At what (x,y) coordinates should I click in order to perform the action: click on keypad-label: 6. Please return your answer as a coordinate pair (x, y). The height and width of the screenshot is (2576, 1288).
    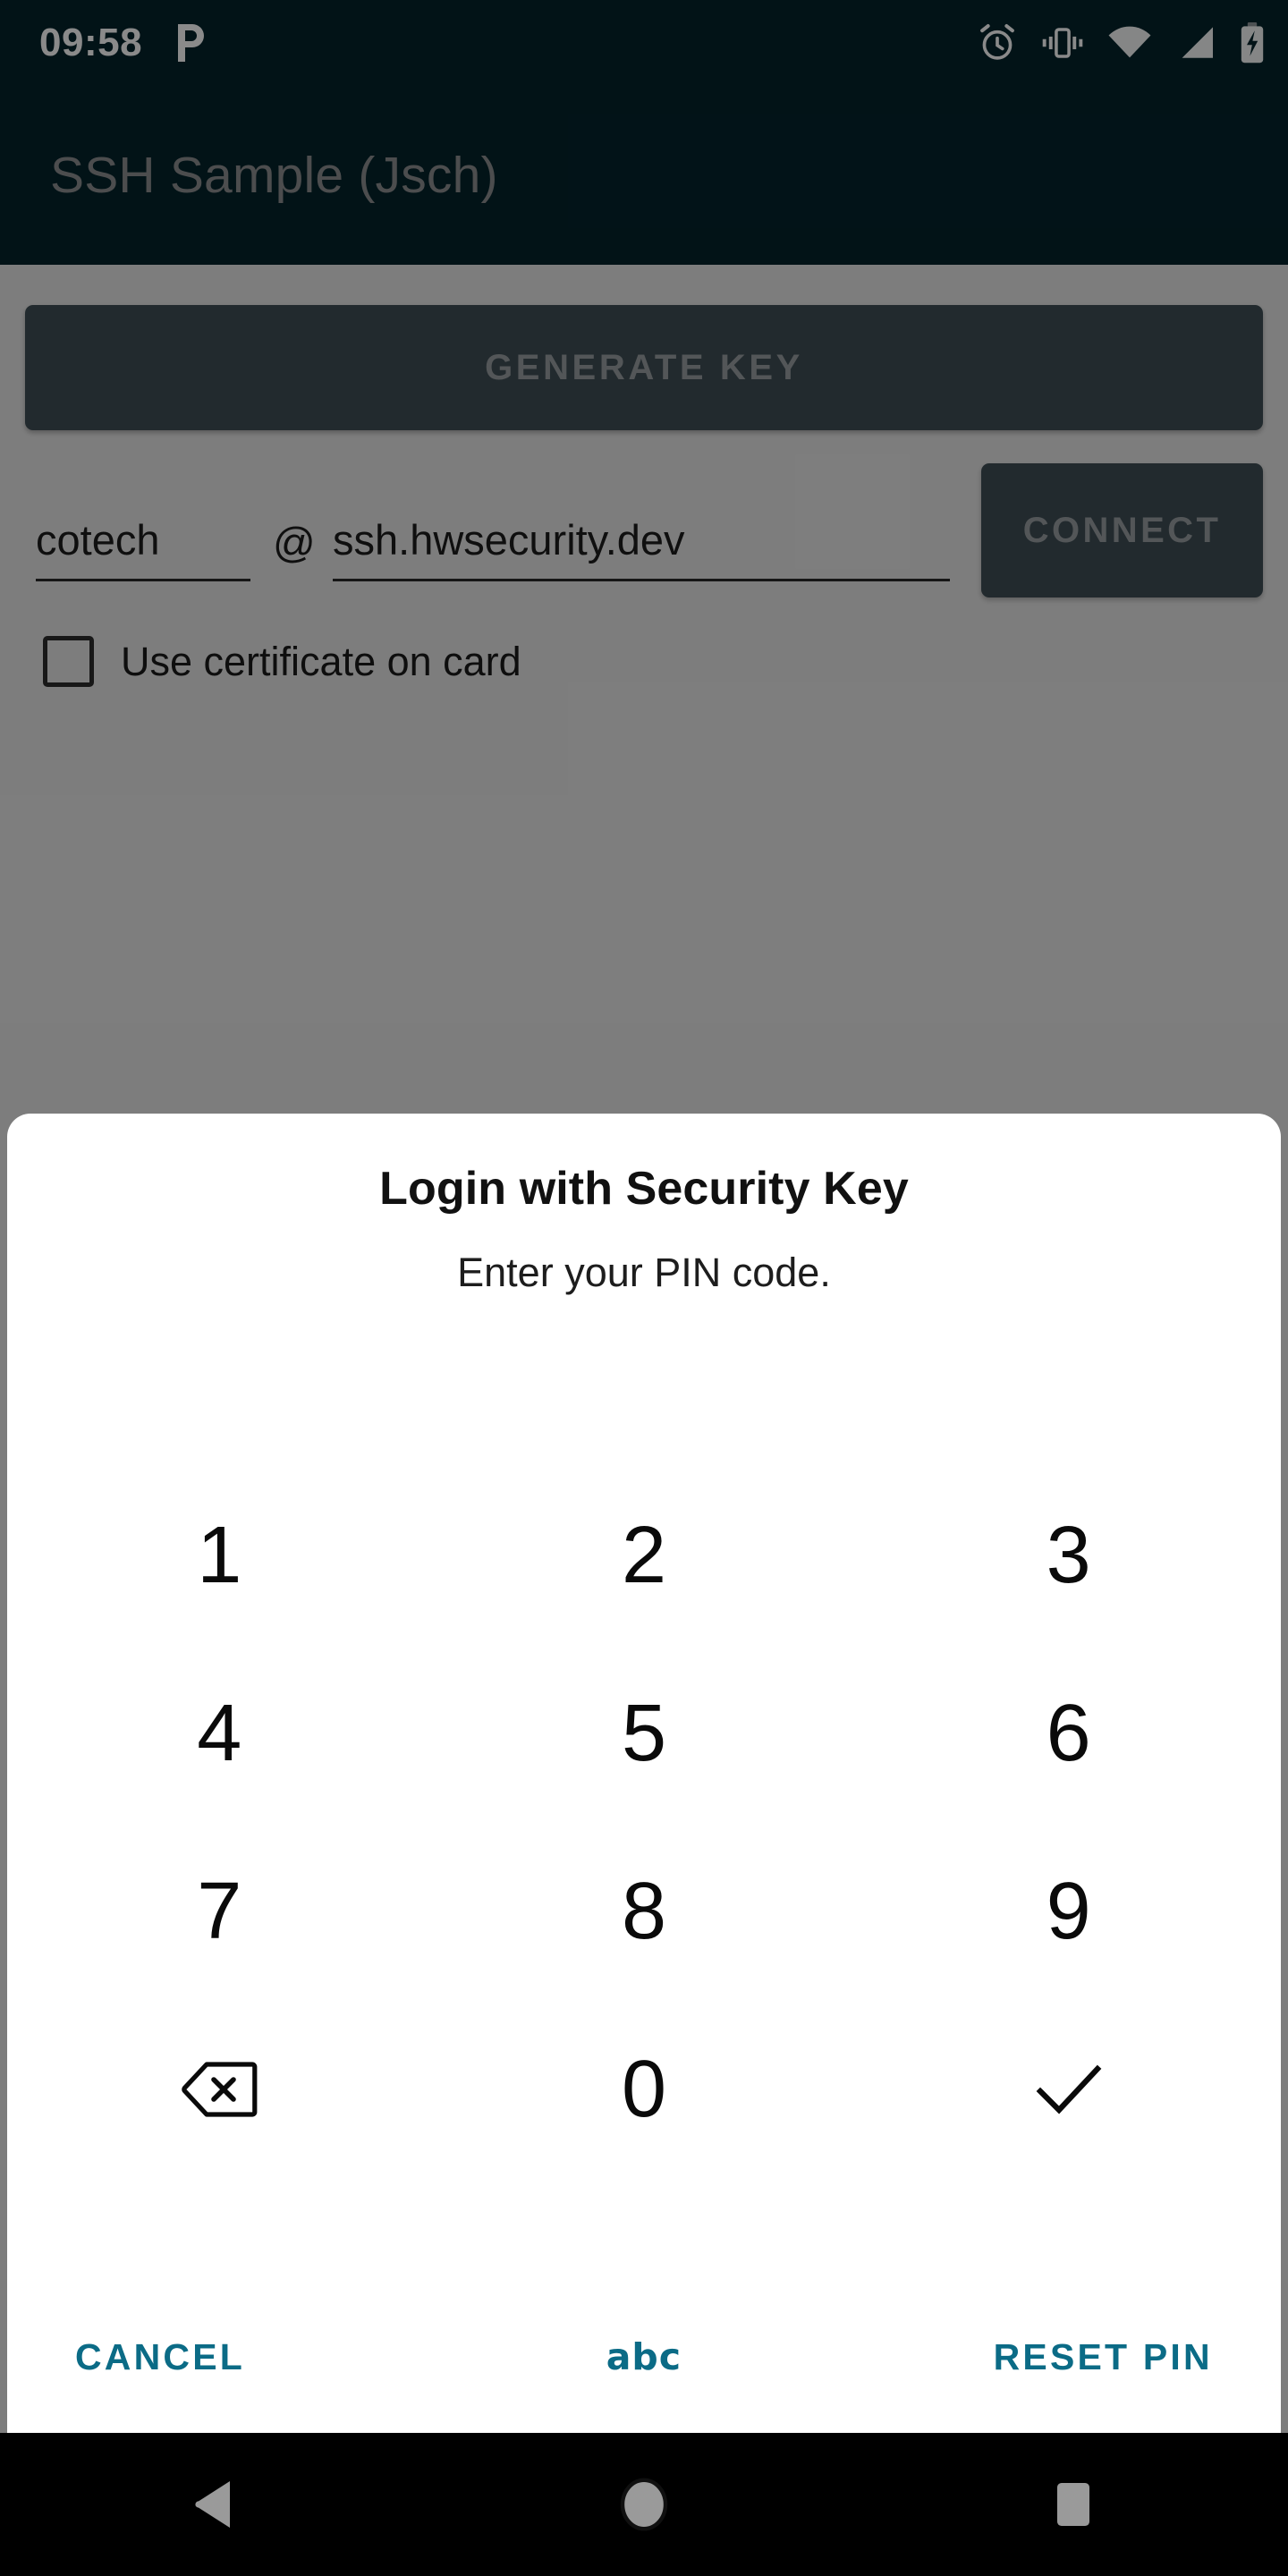
    Looking at the image, I should click on (1068, 1734).